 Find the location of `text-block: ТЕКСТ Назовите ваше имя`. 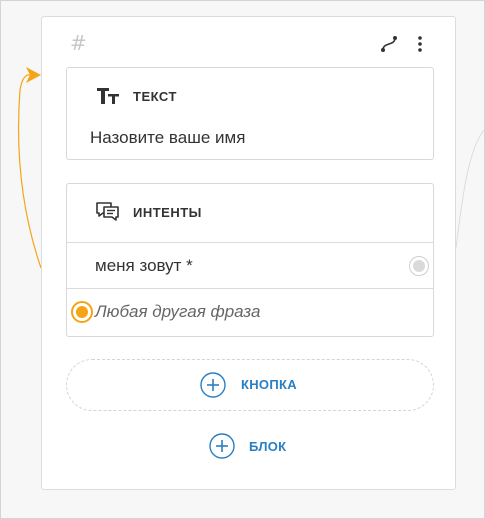

text-block: ТЕКСТ Назовите ваше имя is located at coordinates (250, 113).